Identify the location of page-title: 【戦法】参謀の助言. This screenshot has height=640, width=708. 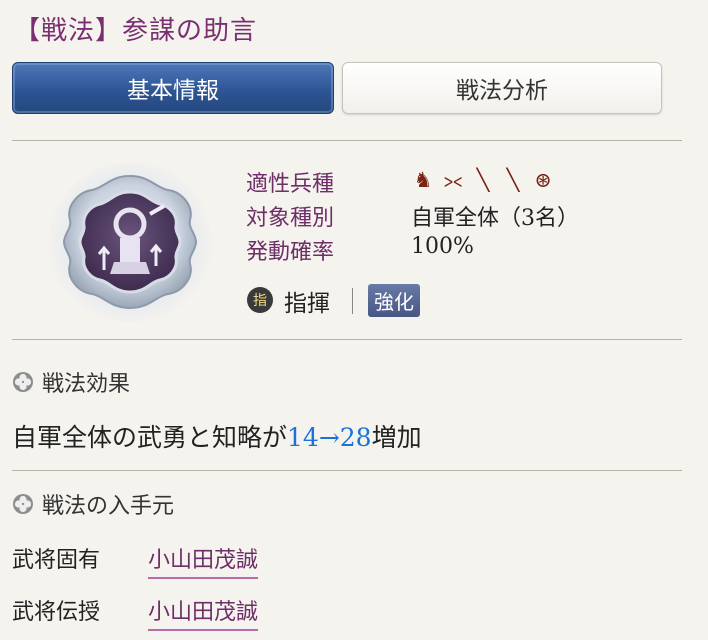
(136, 31).